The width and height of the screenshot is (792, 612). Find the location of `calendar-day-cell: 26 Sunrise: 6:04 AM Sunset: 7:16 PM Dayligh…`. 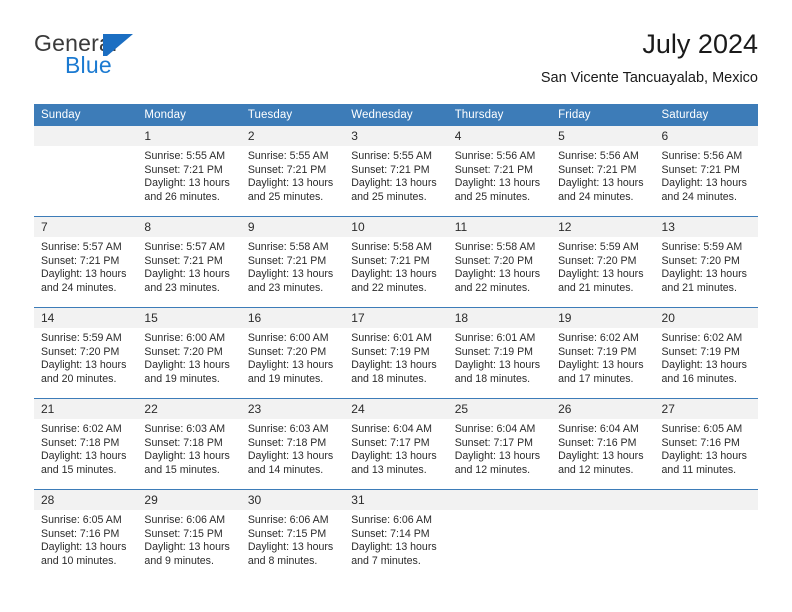

calendar-day-cell: 26 Sunrise: 6:04 AM Sunset: 7:16 PM Dayligh… is located at coordinates (603, 444).